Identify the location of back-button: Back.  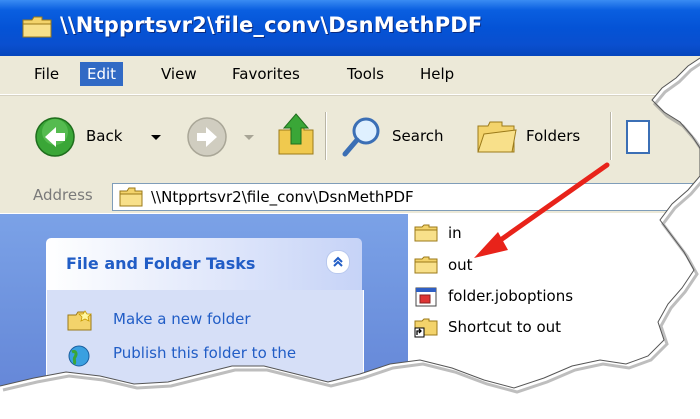
(99, 137).